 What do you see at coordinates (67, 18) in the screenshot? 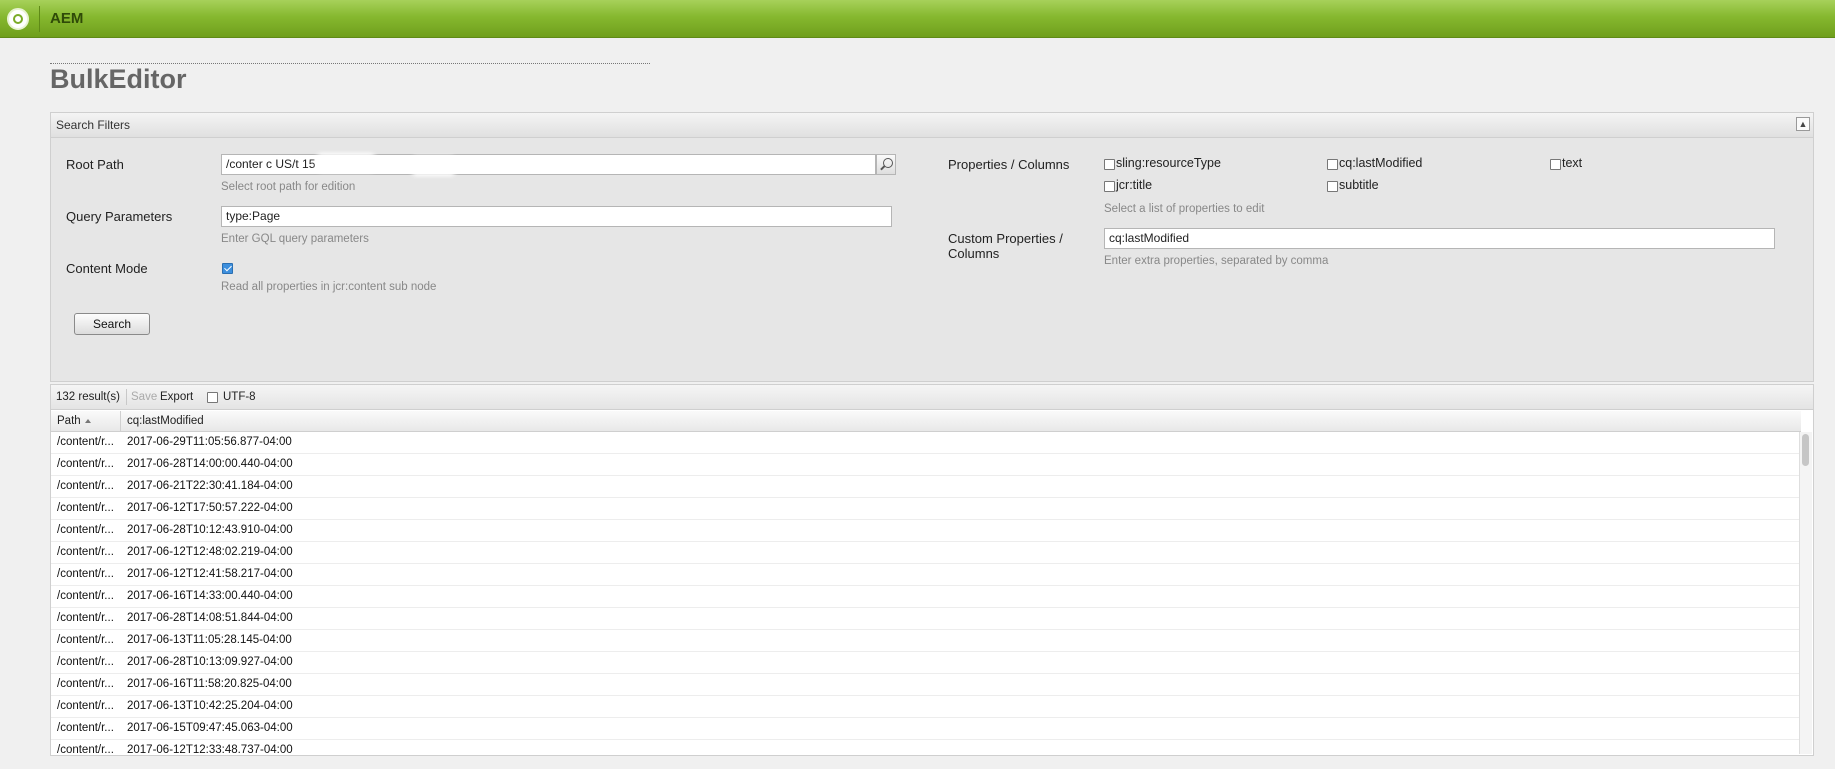
I see `brand-label: AEM` at bounding box center [67, 18].